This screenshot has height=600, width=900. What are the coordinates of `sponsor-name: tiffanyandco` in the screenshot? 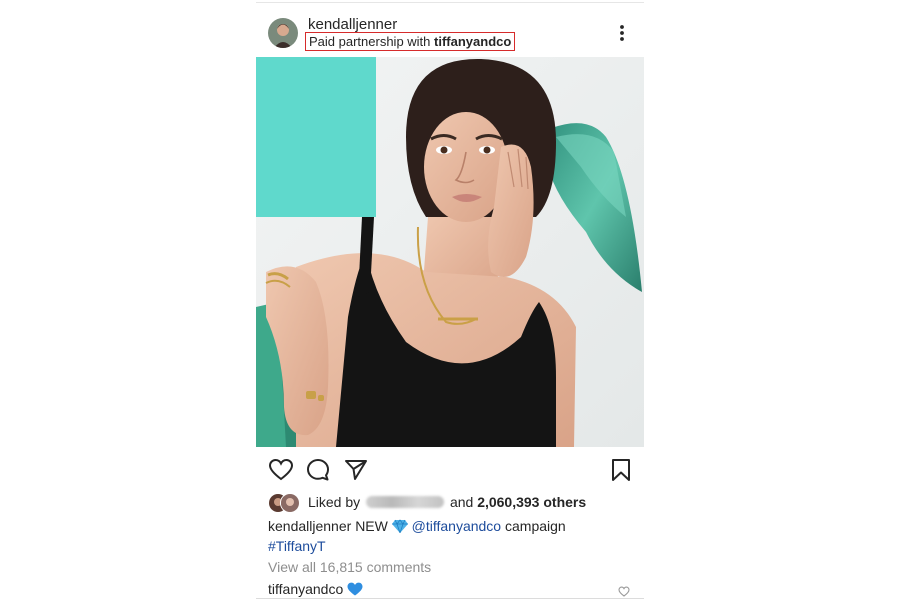 It's located at (472, 41).